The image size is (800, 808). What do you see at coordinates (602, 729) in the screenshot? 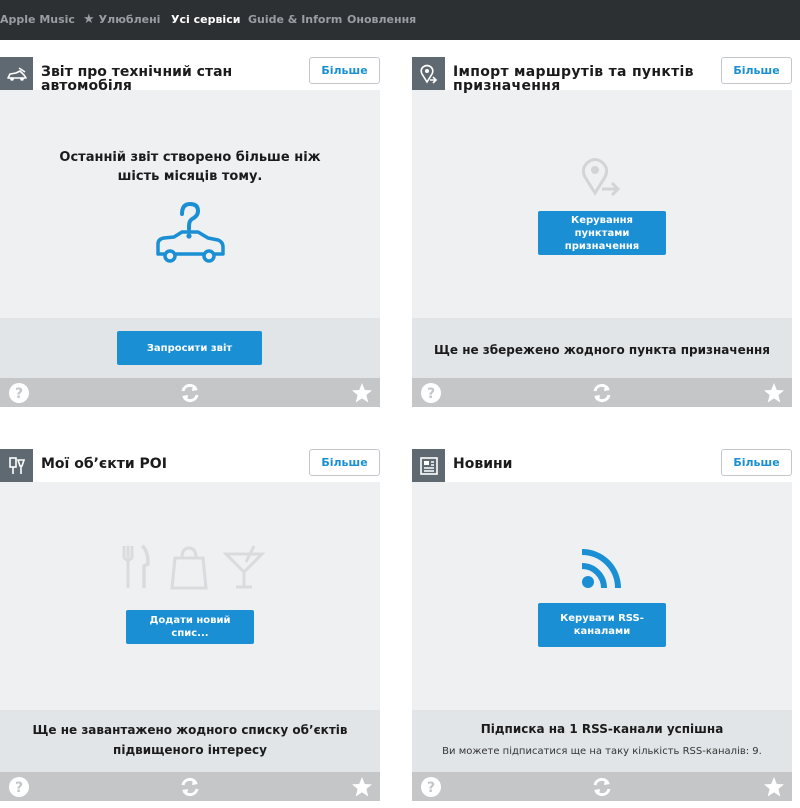
I see `status-message: Підписка на 1 RSS-канали успішна` at bounding box center [602, 729].